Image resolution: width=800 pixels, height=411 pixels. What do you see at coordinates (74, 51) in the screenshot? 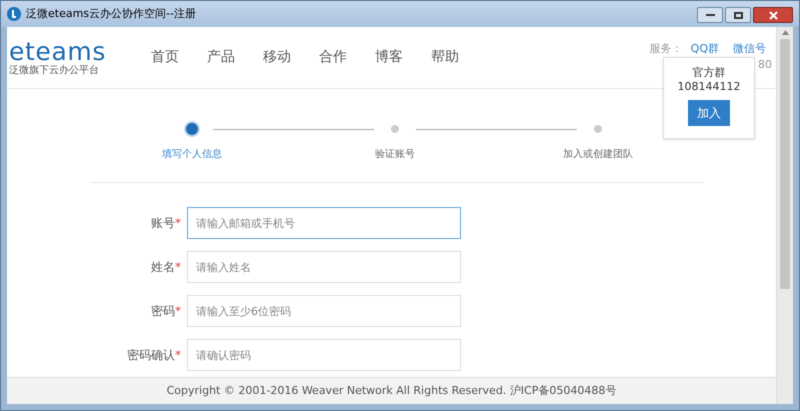
I see `logo: eteams` at bounding box center [74, 51].